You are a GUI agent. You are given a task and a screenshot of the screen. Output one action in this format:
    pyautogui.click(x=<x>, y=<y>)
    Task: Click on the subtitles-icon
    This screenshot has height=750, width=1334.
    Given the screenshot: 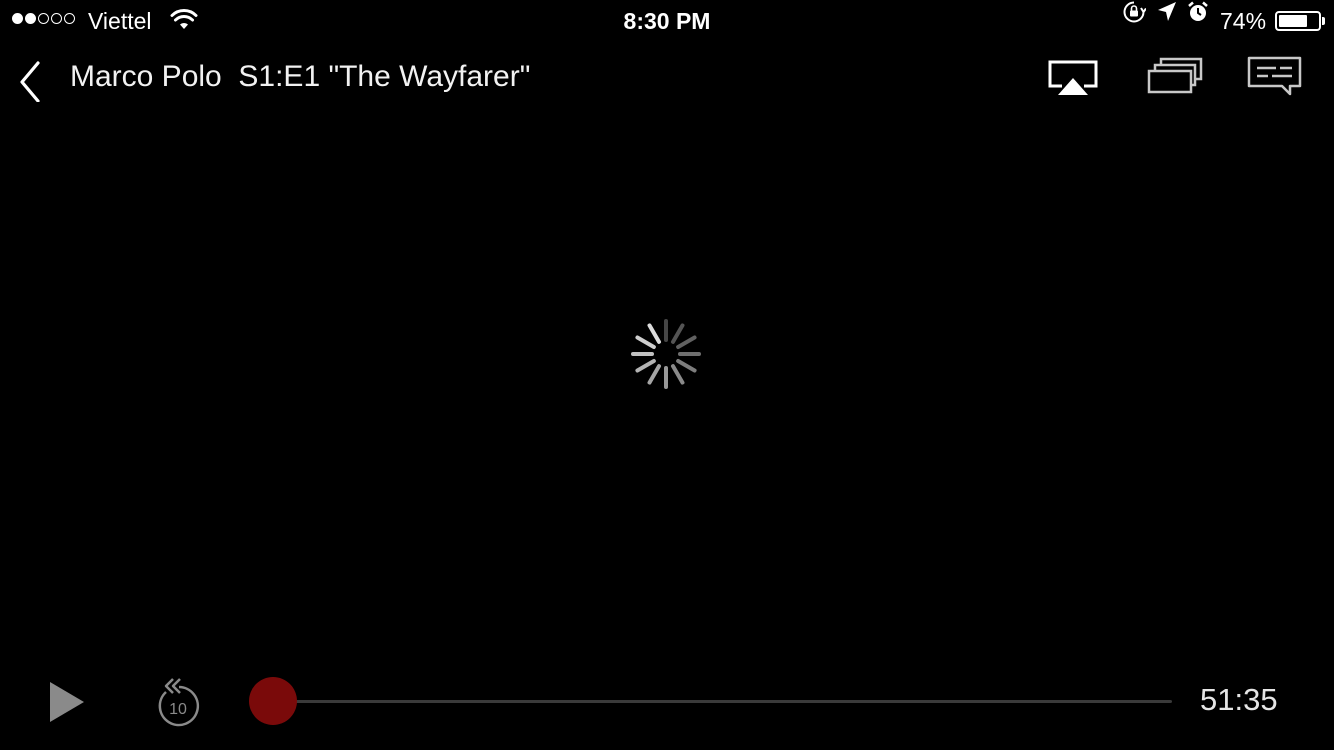 What is the action you would take?
    pyautogui.click(x=1274, y=76)
    